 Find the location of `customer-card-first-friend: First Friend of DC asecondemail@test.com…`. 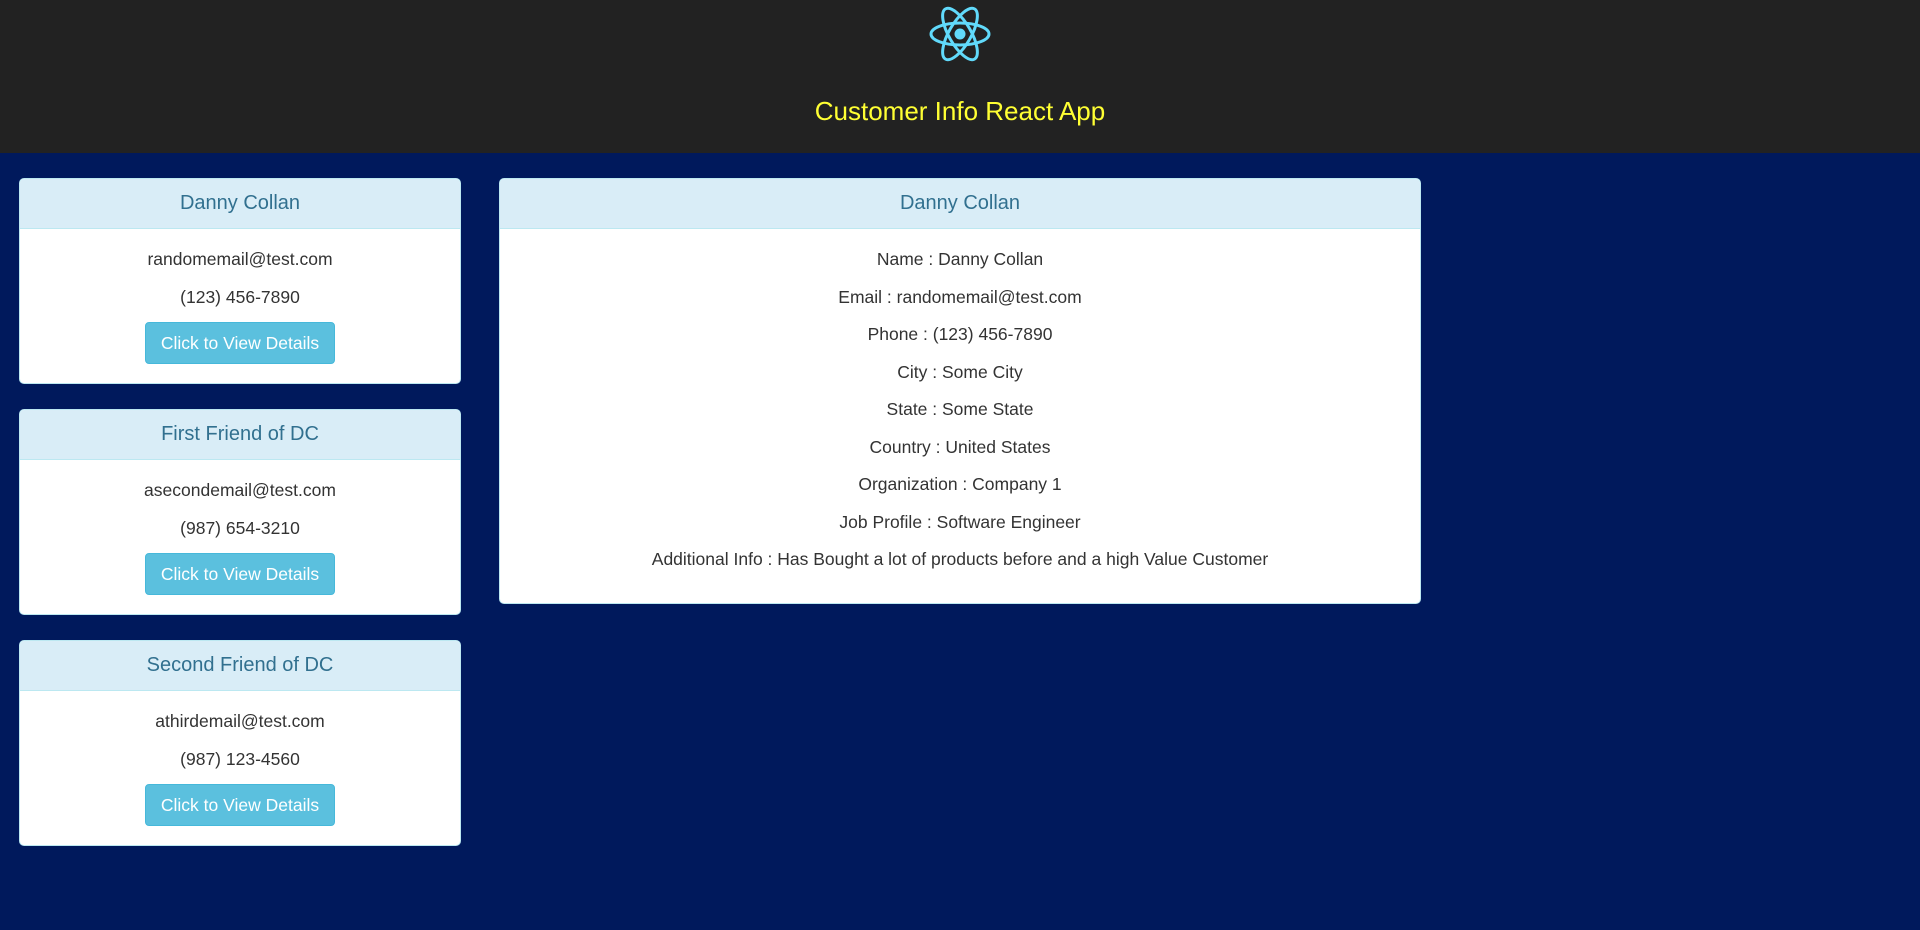

customer-card-first-friend: First Friend of DC asecondemail@test.com… is located at coordinates (240, 512).